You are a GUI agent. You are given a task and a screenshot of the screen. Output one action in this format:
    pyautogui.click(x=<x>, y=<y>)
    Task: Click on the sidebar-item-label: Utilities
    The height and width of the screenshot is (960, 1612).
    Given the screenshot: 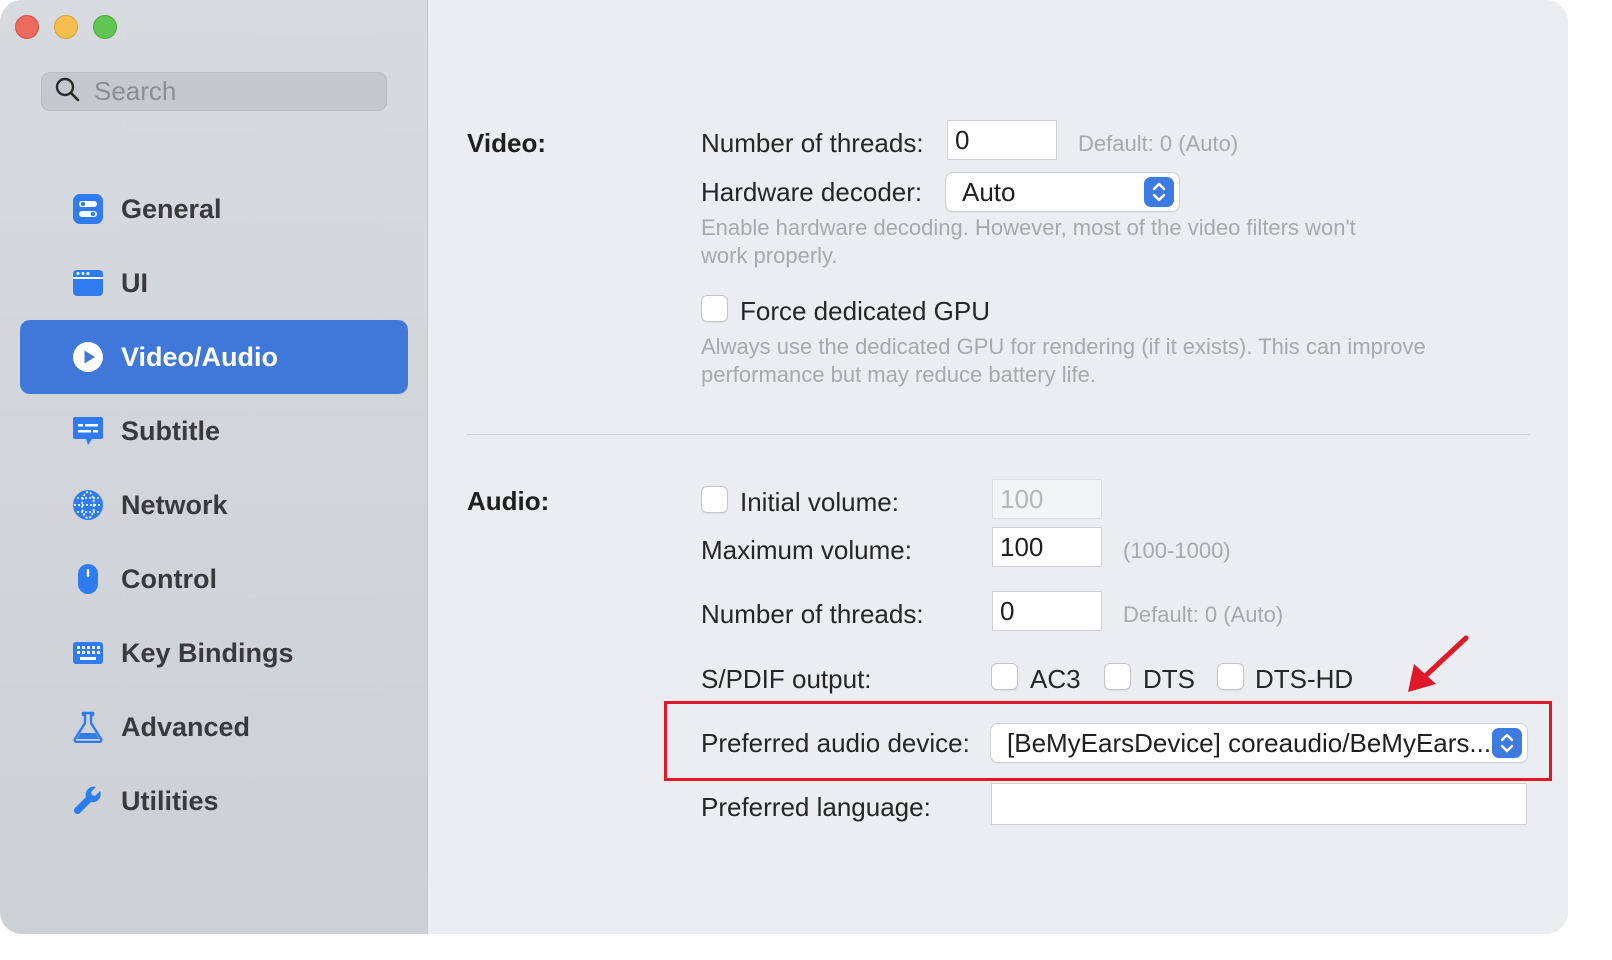 What is the action you would take?
    pyautogui.click(x=170, y=800)
    